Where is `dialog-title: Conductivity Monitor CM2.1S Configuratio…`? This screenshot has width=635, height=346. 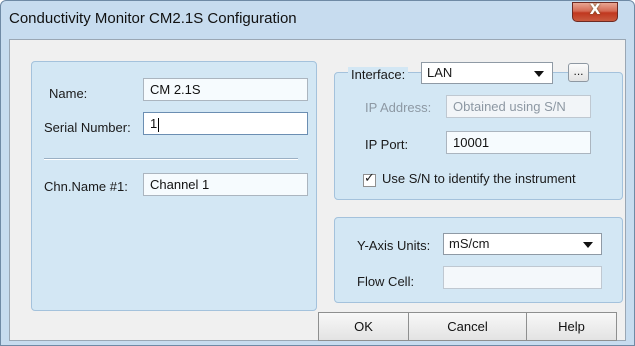 dialog-title: Conductivity Monitor CM2.1S Configuratio… is located at coordinates (153, 18).